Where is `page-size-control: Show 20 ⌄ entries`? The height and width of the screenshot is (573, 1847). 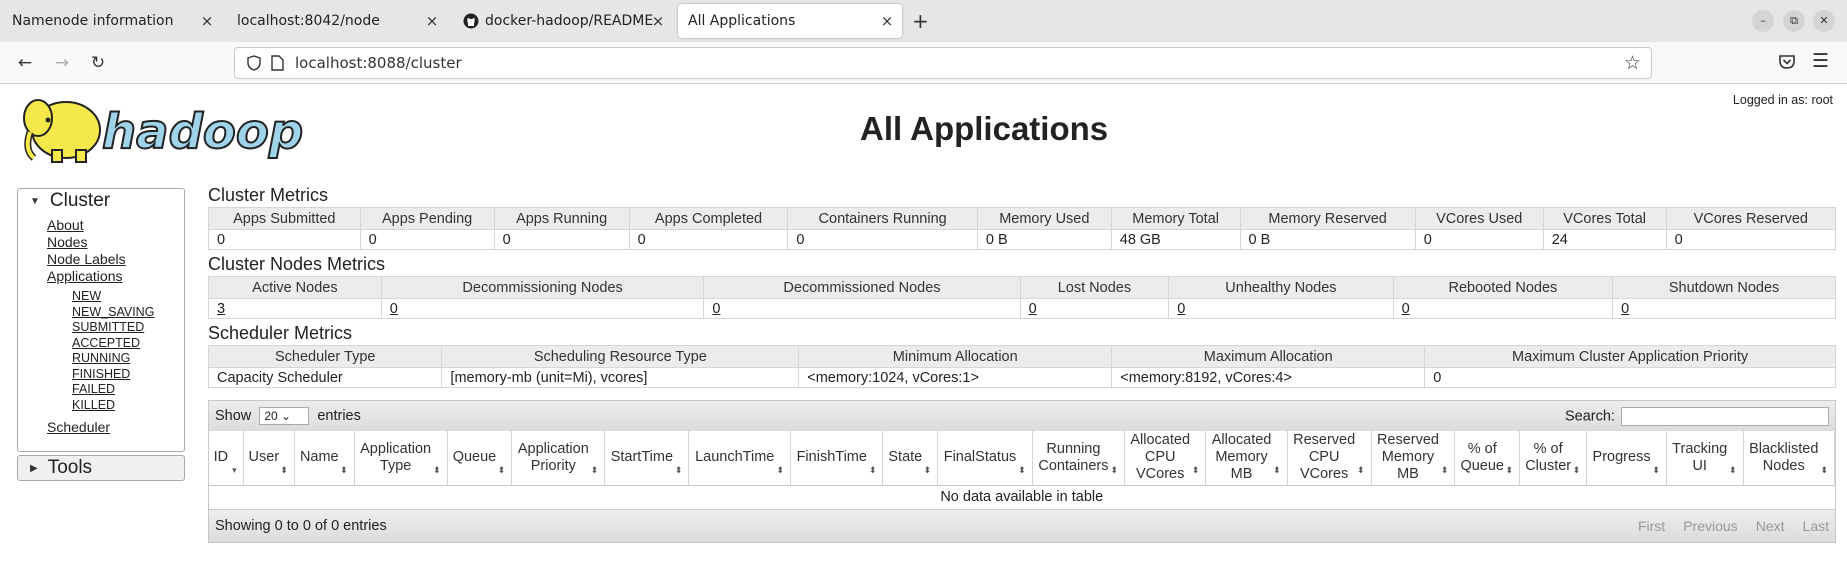 page-size-control: Show 20 ⌄ entries is located at coordinates (288, 416).